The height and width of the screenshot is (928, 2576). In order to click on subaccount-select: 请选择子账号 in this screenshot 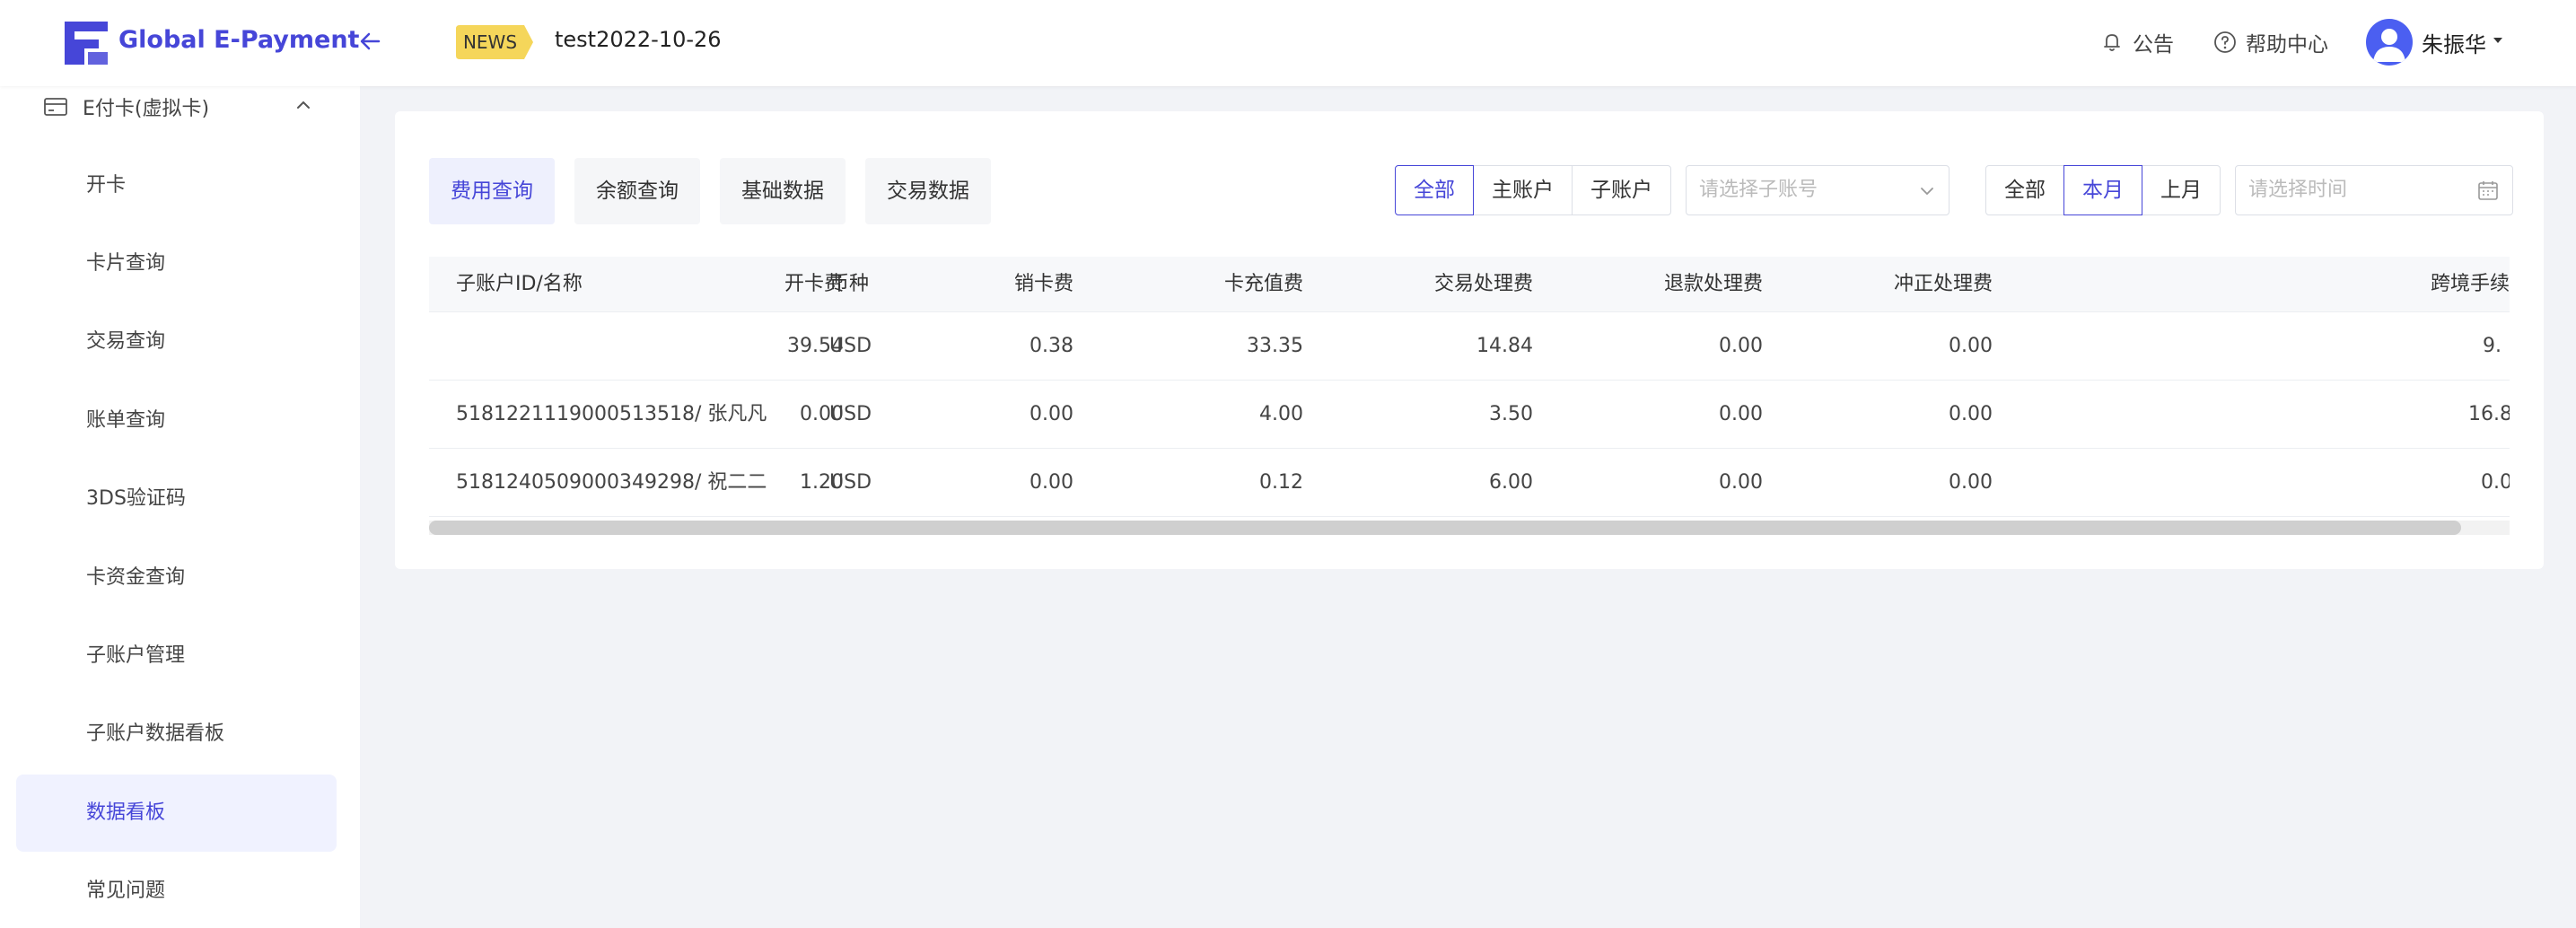, I will do `click(1818, 190)`.